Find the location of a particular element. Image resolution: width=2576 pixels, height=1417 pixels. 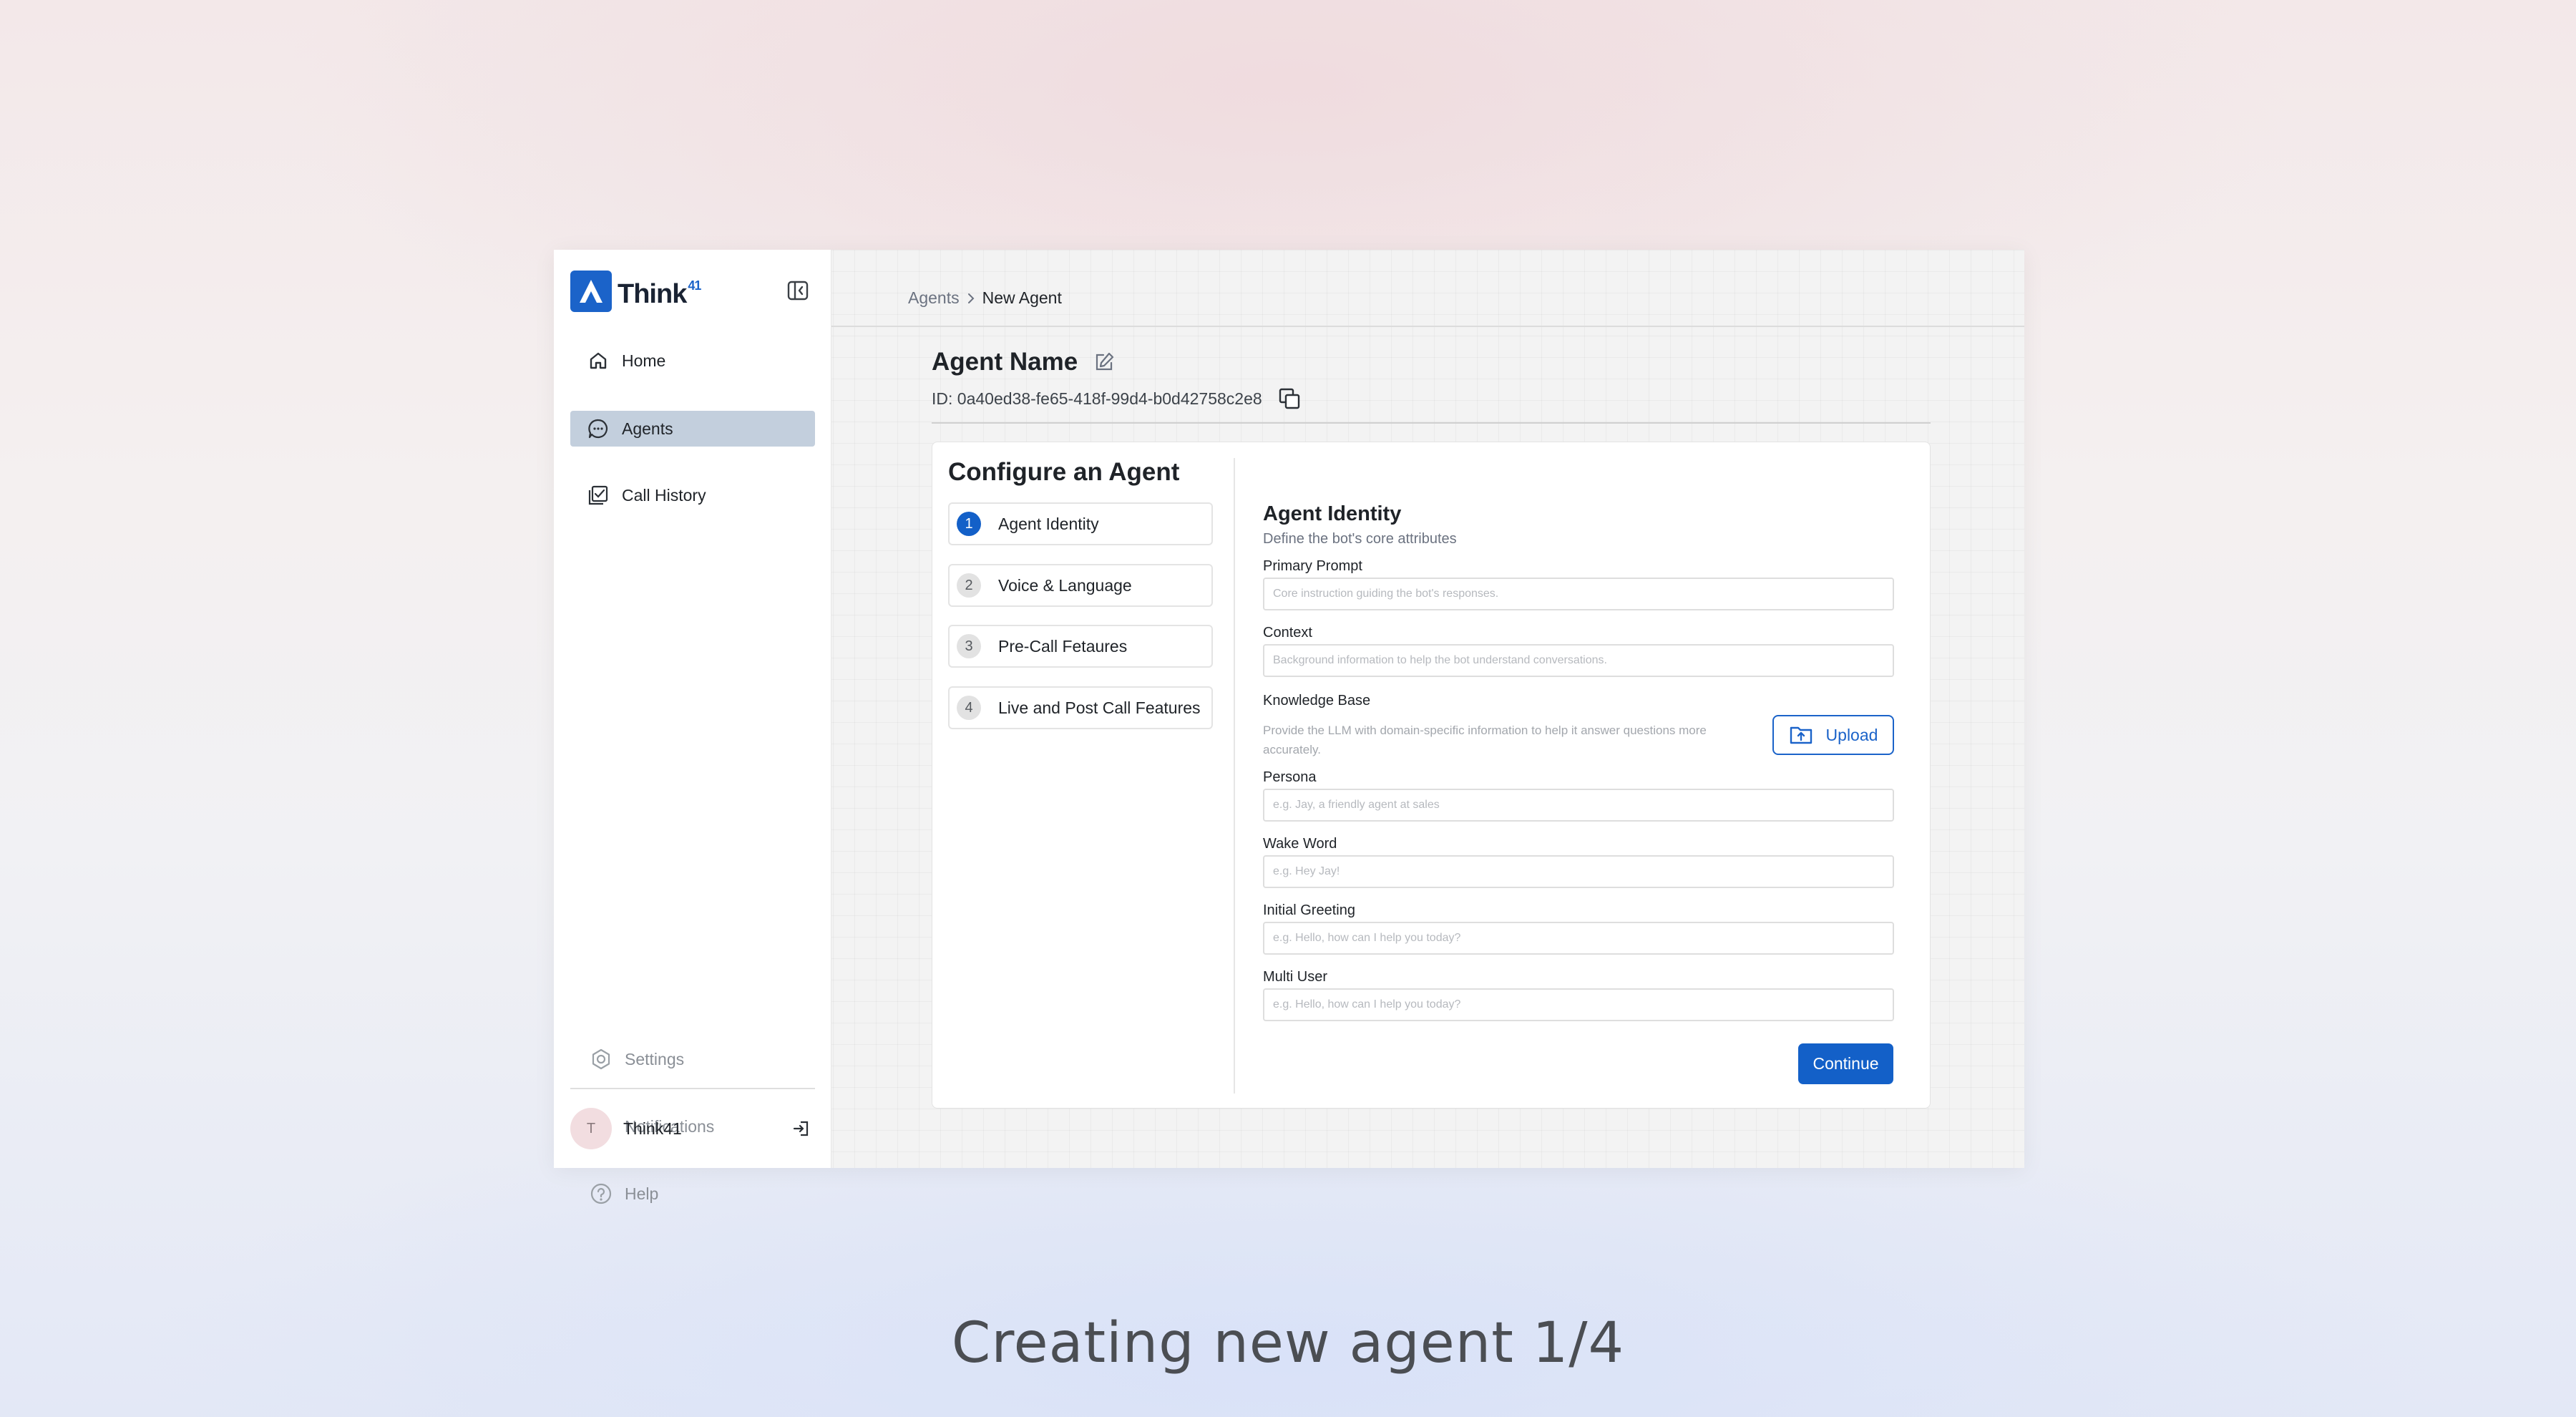

context-label: Context is located at coordinates (1287, 633).